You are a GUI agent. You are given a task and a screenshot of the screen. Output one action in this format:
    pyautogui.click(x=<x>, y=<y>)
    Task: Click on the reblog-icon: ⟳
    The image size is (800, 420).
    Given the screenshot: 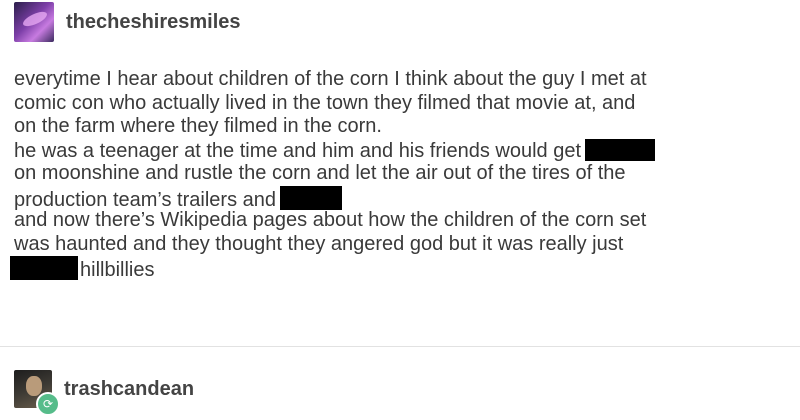 What is the action you would take?
    pyautogui.click(x=48, y=404)
    